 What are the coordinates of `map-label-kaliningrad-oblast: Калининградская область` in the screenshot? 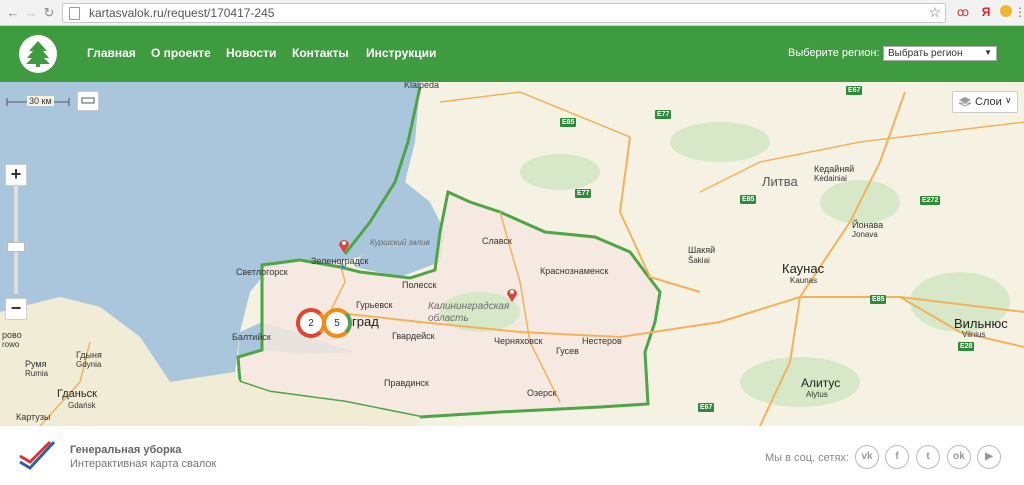 It's located at (469, 312).